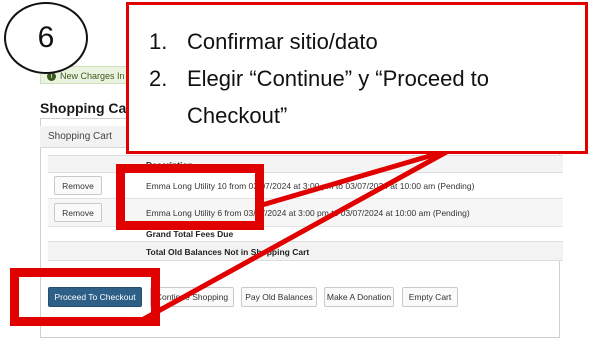 The image size is (592, 338). I want to click on highlight-box-checkout, so click(85, 297).